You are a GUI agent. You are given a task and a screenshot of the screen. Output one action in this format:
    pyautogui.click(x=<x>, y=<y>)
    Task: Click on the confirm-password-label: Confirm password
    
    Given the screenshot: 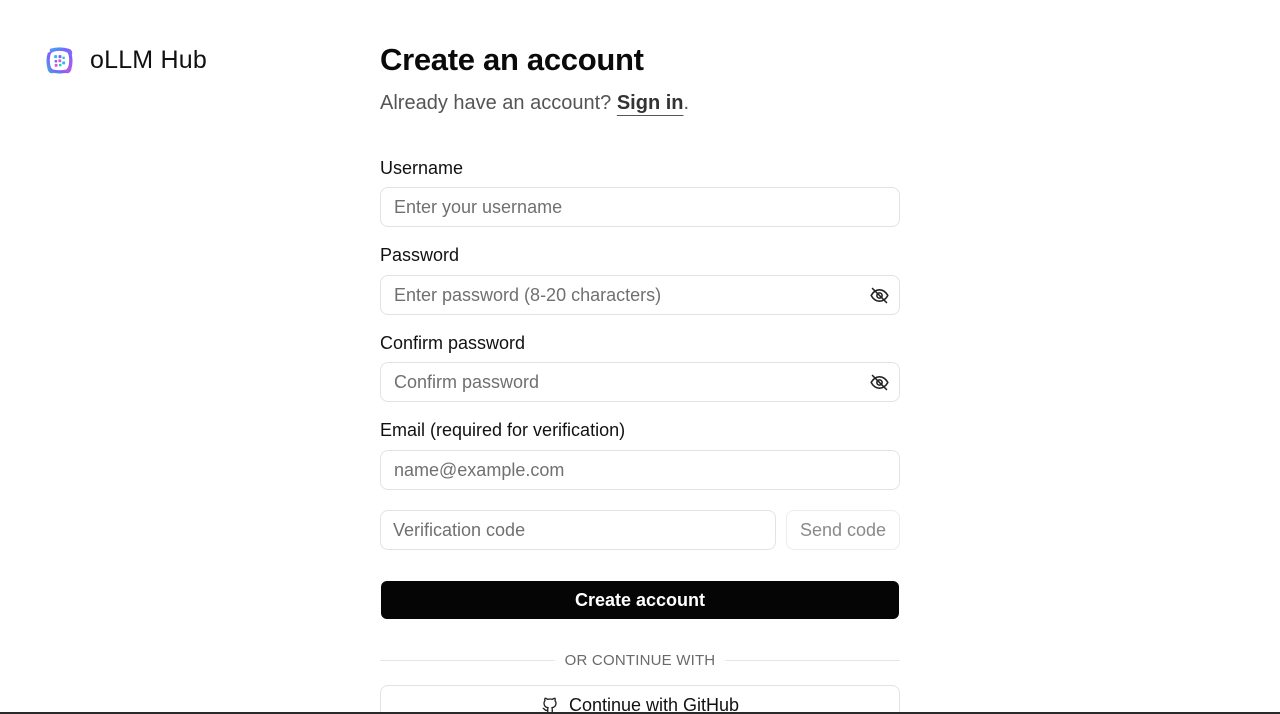 What is the action you would take?
    pyautogui.click(x=453, y=343)
    